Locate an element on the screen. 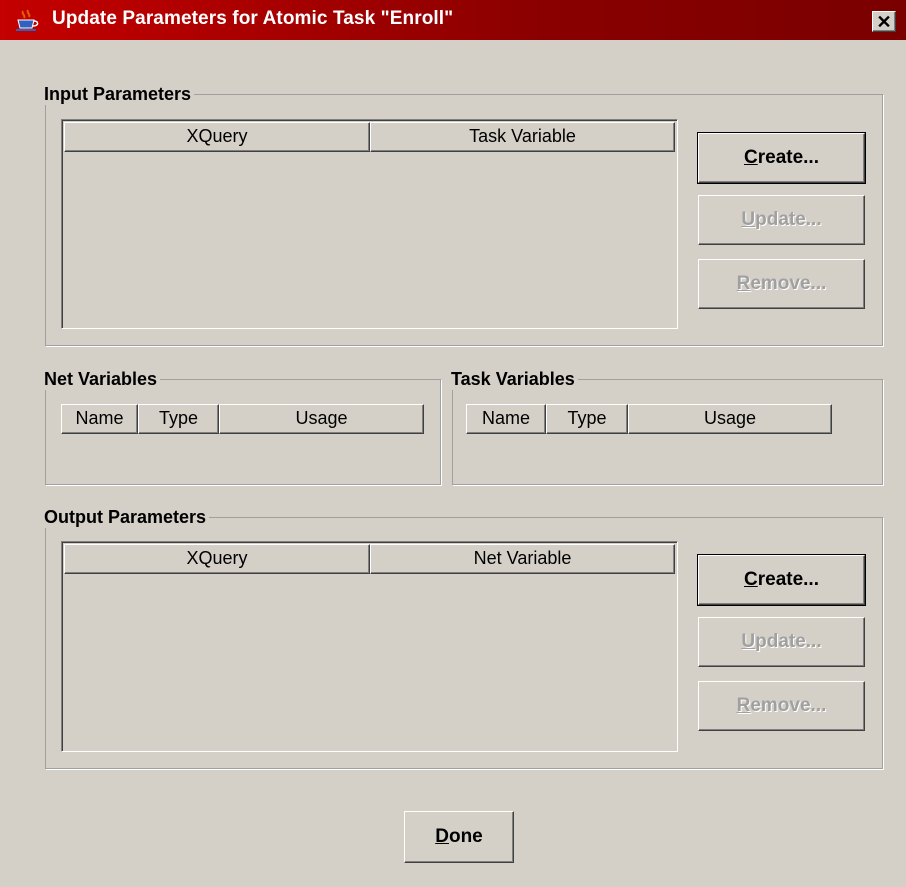  output-parameters-legend: Output Parameters is located at coordinates (127, 517).